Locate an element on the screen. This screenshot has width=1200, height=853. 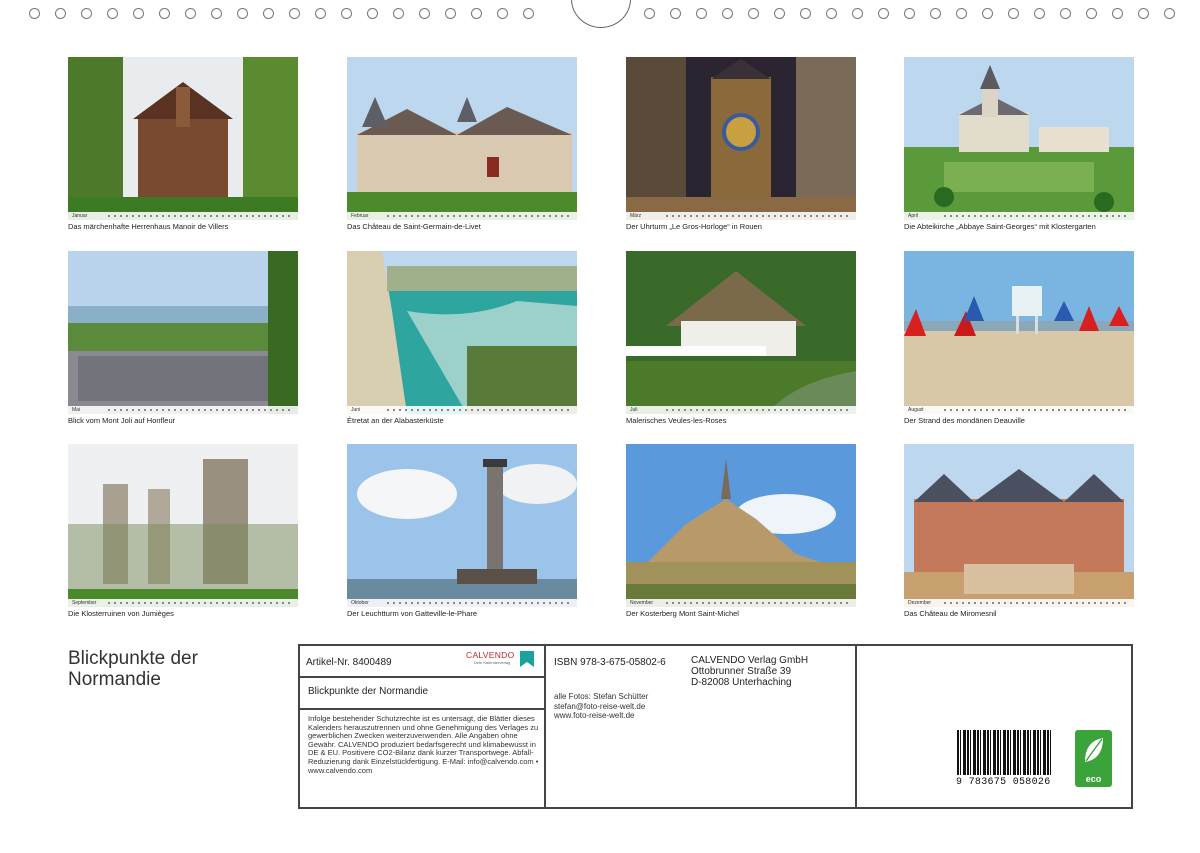
month-photo: Juli is located at coordinates (741, 332).